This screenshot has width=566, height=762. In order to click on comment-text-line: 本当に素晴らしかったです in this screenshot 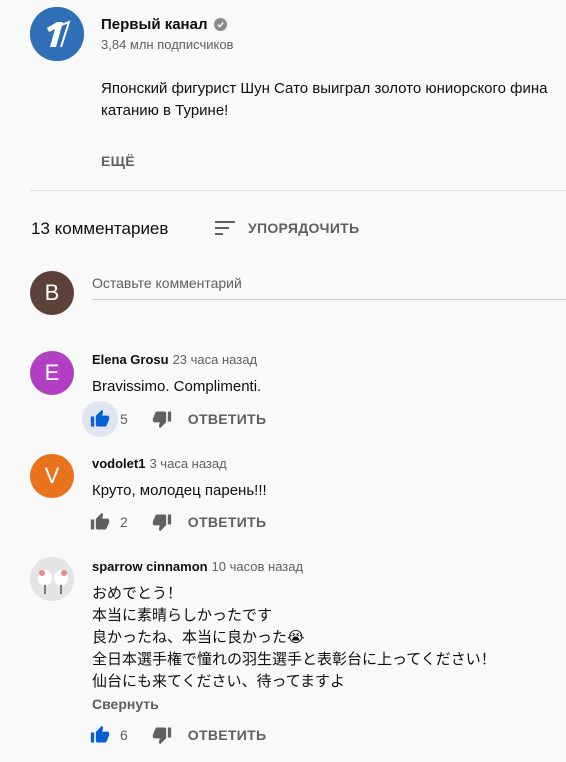, I will do `click(182, 615)`.